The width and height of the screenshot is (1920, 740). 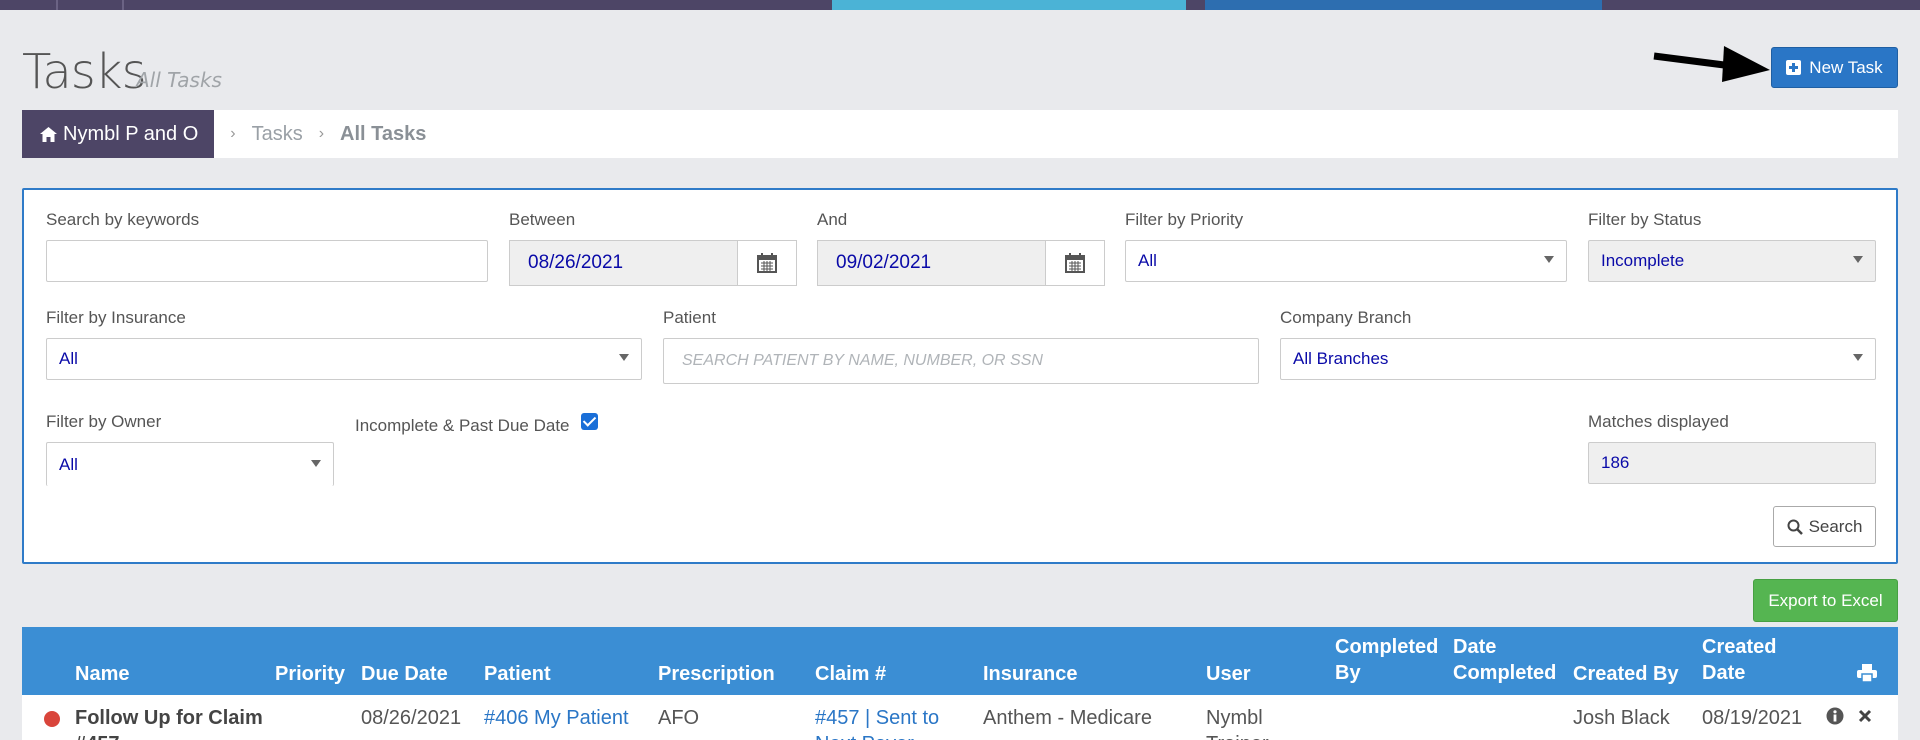 I want to click on top-nav, so click(x=960, y=5).